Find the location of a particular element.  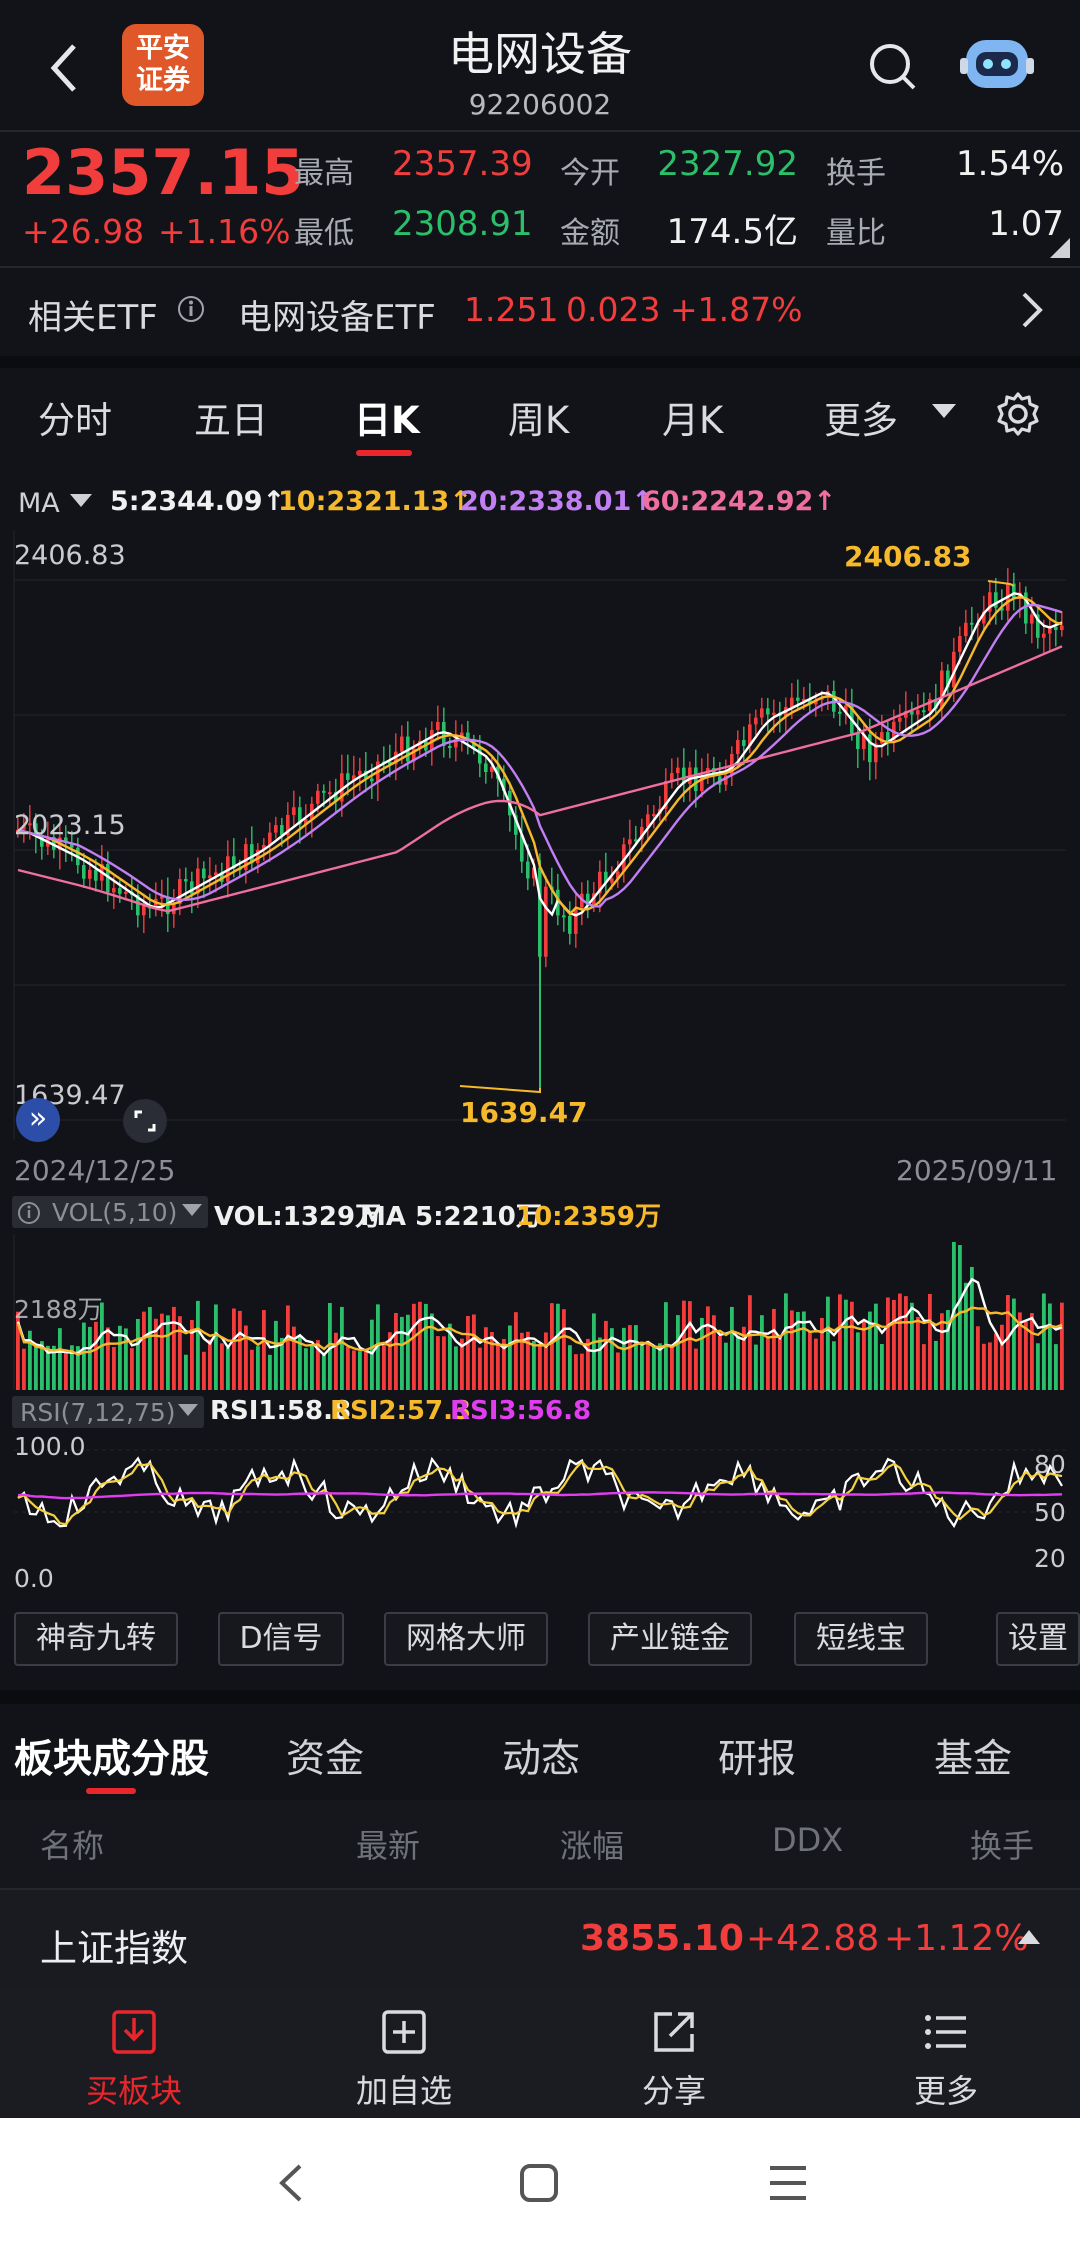

active-section-indicator is located at coordinates (111, 1791).